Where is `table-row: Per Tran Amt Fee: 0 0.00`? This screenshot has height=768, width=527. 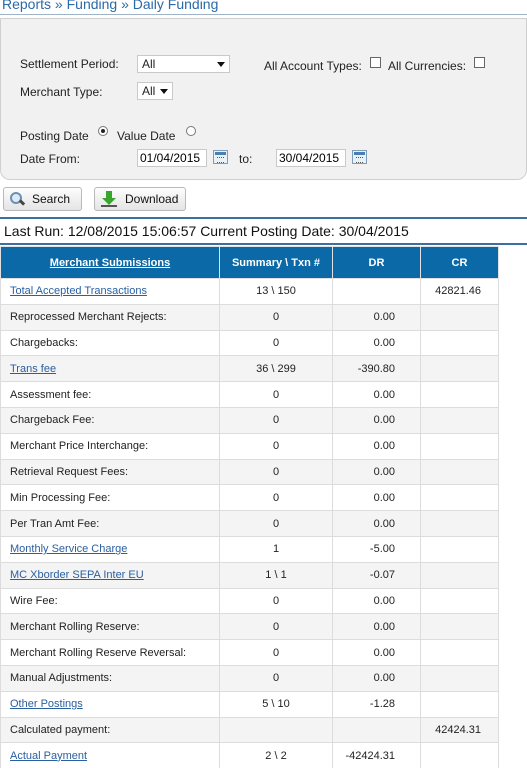
table-row: Per Tran Amt Fee: 0 0.00 is located at coordinates (249, 523).